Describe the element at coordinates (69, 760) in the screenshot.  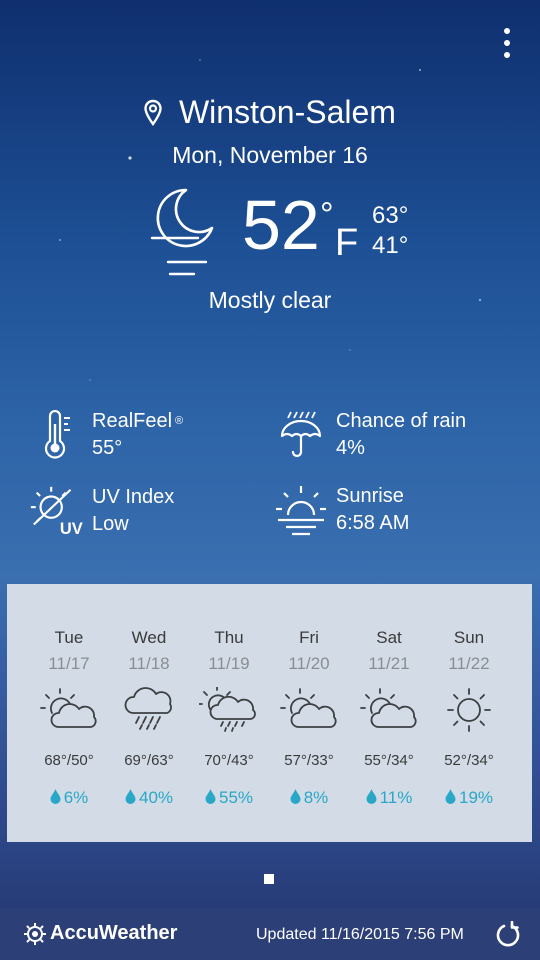
I see `forecast-hi-lo: 68°/50°` at that location.